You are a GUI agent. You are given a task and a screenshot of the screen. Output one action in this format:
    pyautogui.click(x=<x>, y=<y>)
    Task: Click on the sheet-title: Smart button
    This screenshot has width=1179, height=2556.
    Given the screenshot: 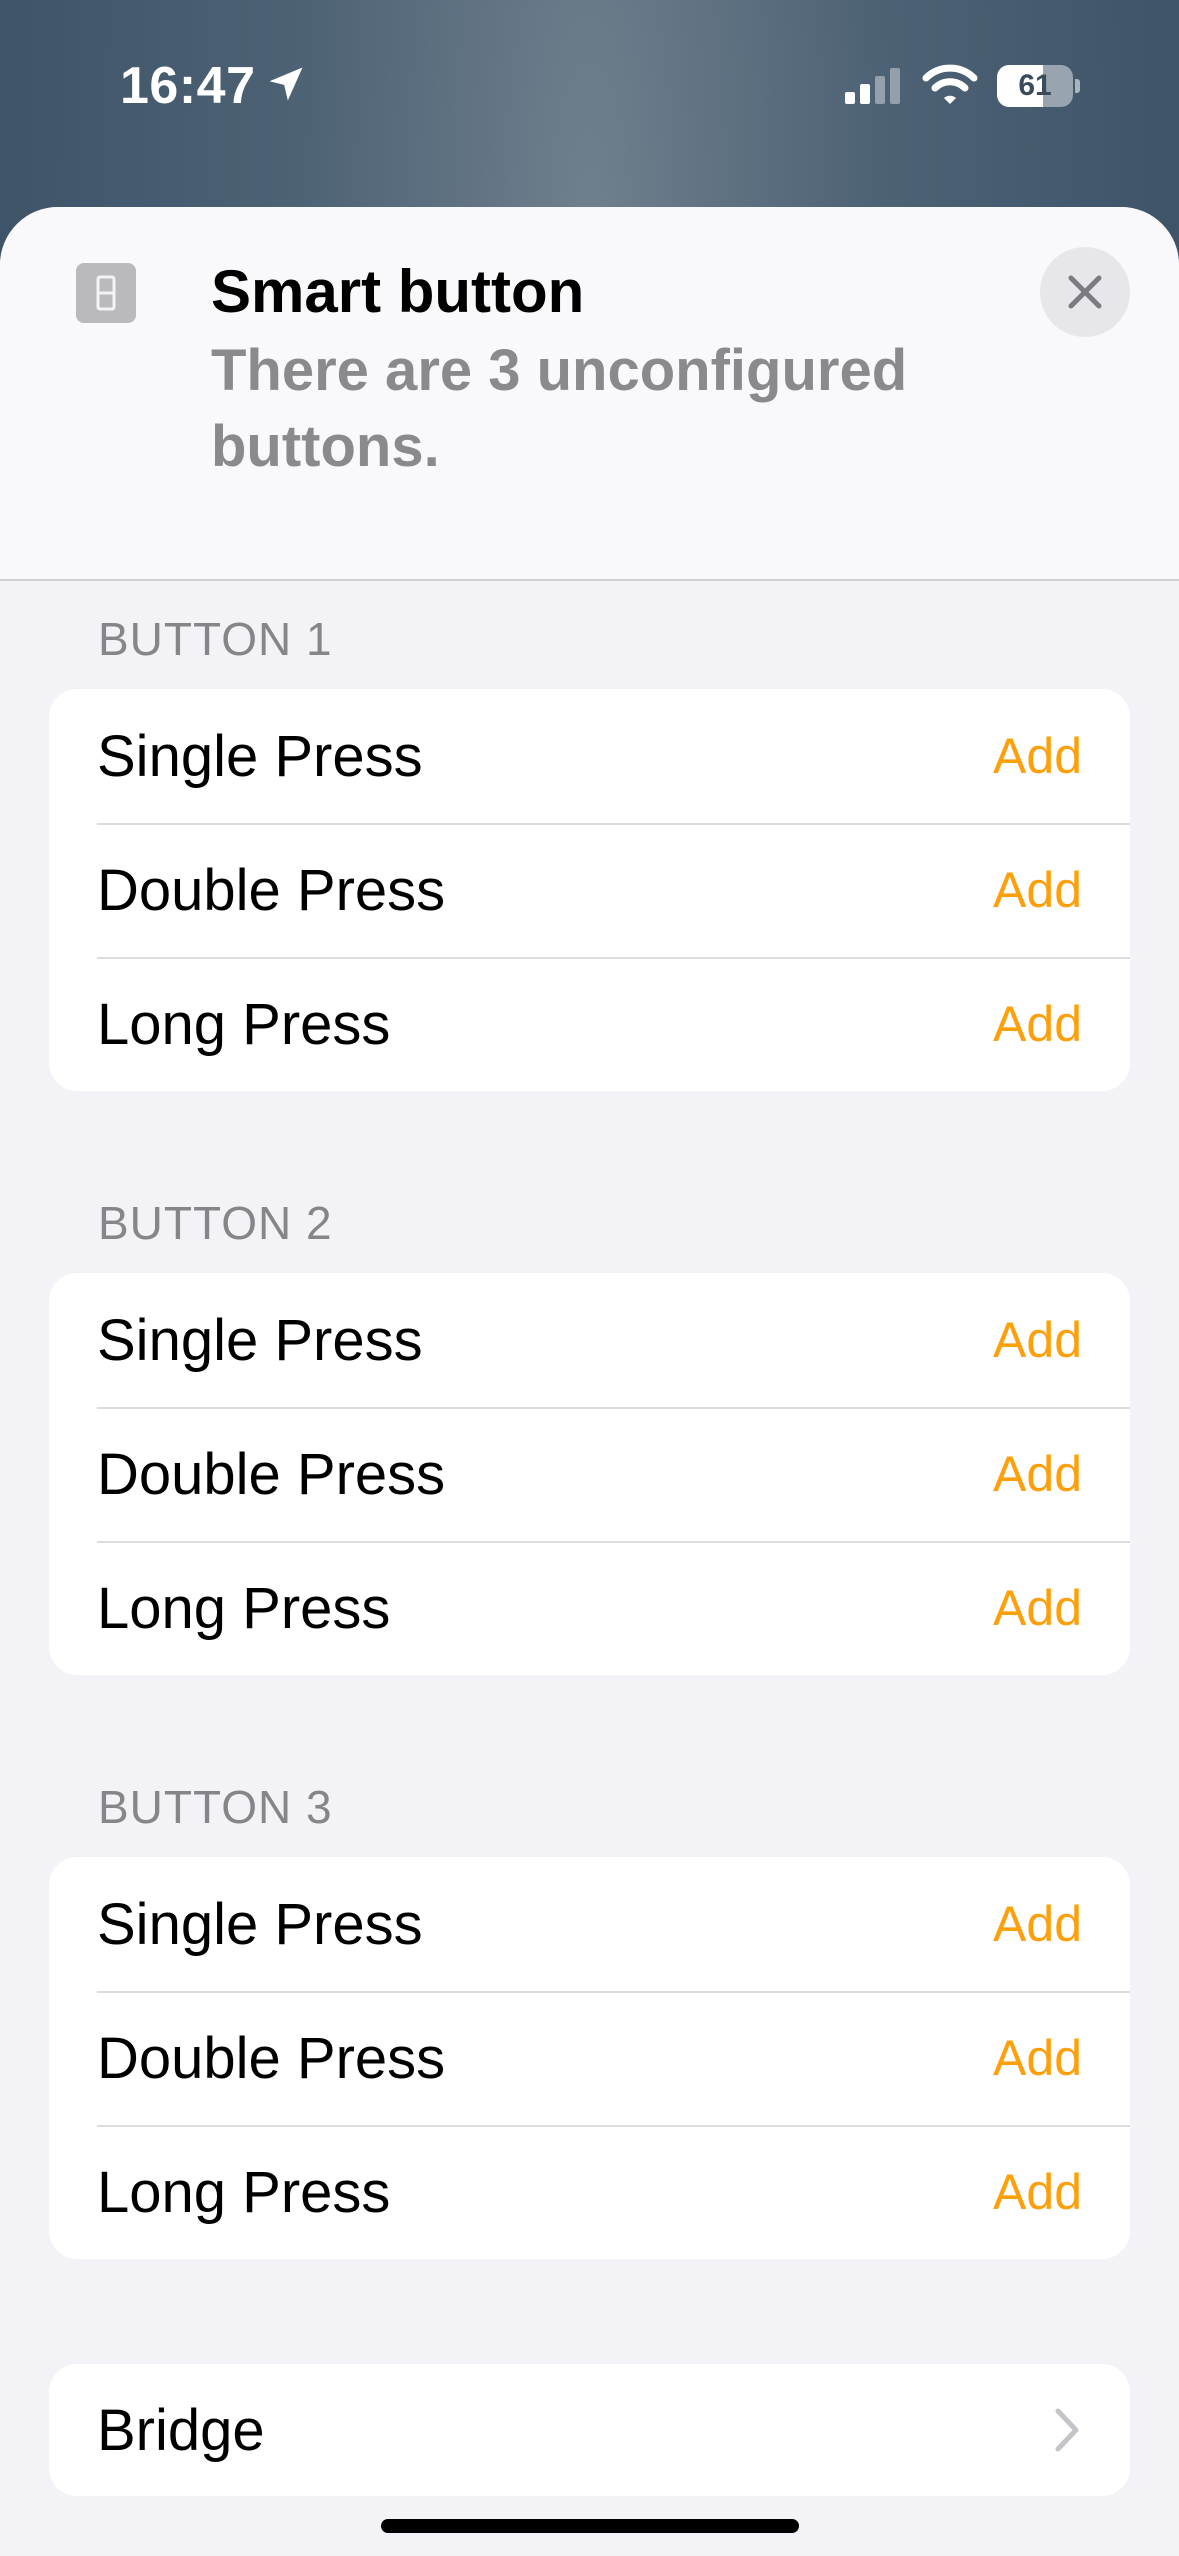 What is the action you would take?
    pyautogui.click(x=398, y=291)
    